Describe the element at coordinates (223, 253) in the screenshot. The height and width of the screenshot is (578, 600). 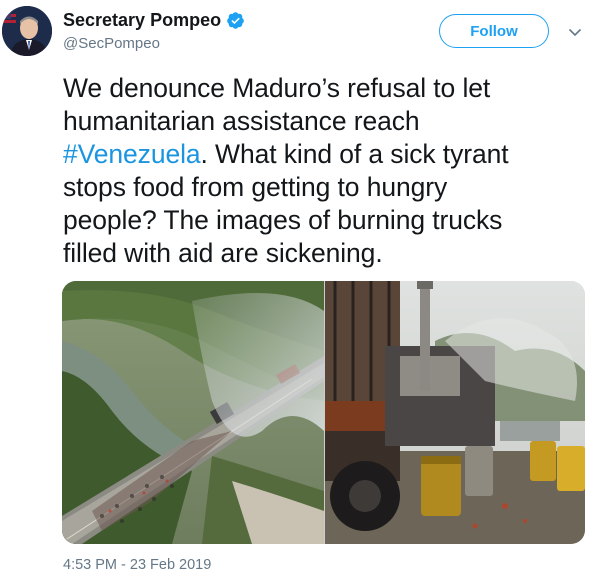
I see `tweet-line: filled with aid are sickening.` at that location.